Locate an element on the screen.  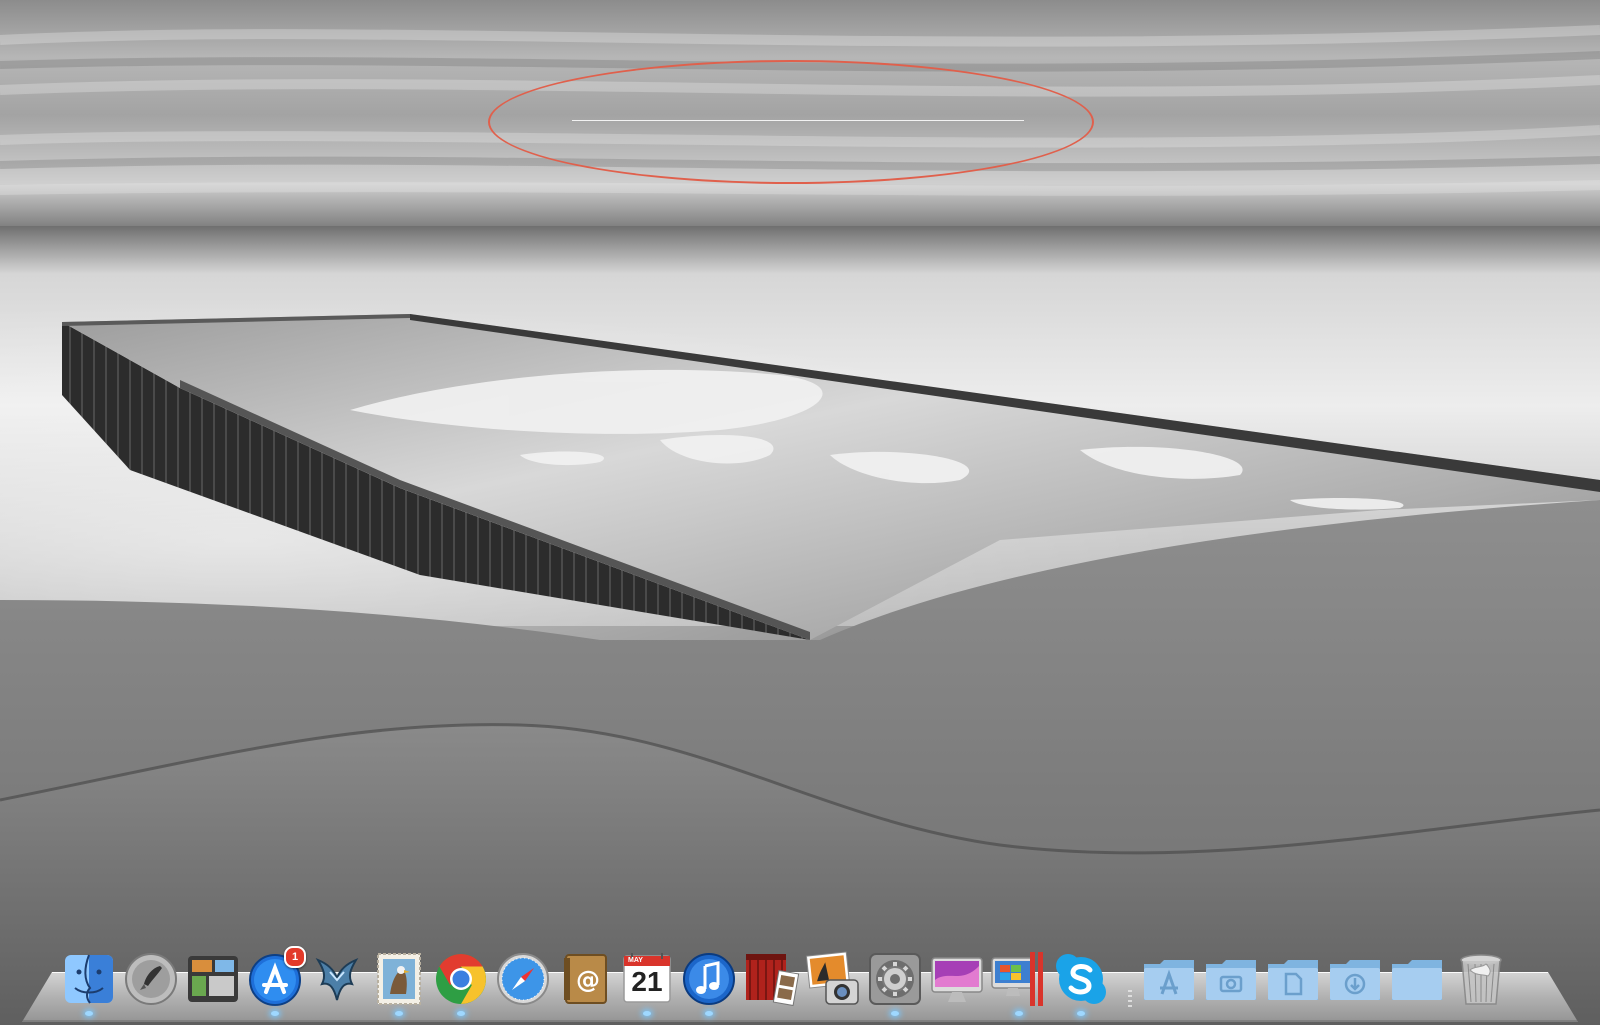
menu-bar-remnant-line is located at coordinates (798, 120).